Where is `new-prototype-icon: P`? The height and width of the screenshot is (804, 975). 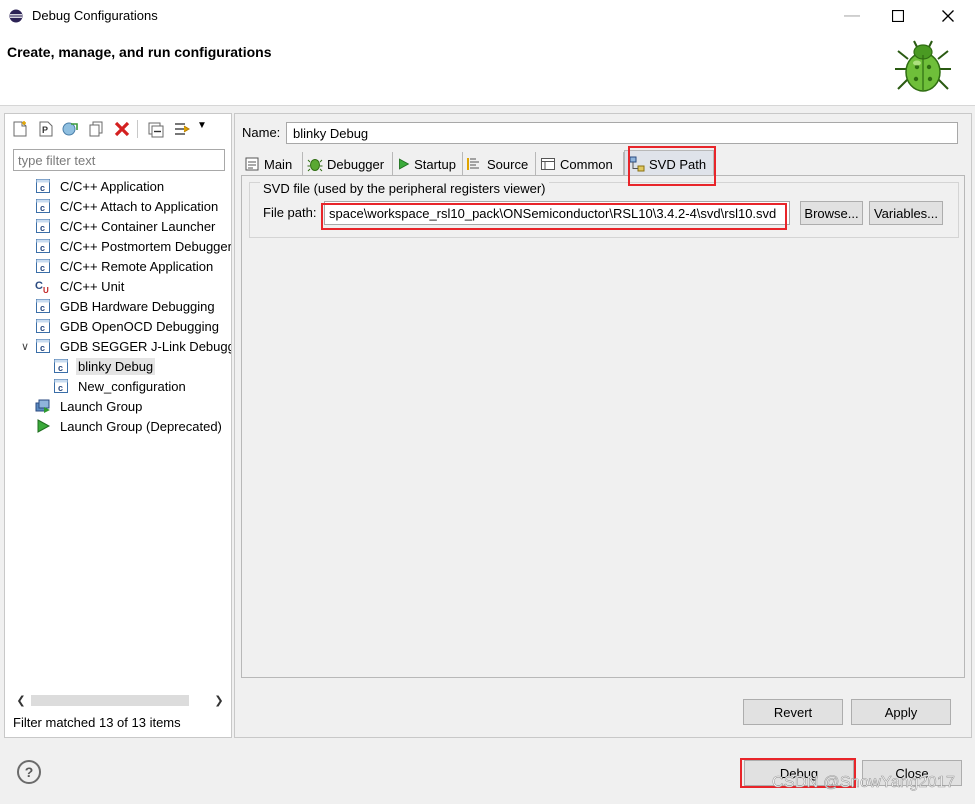 new-prototype-icon: P is located at coordinates (46, 129).